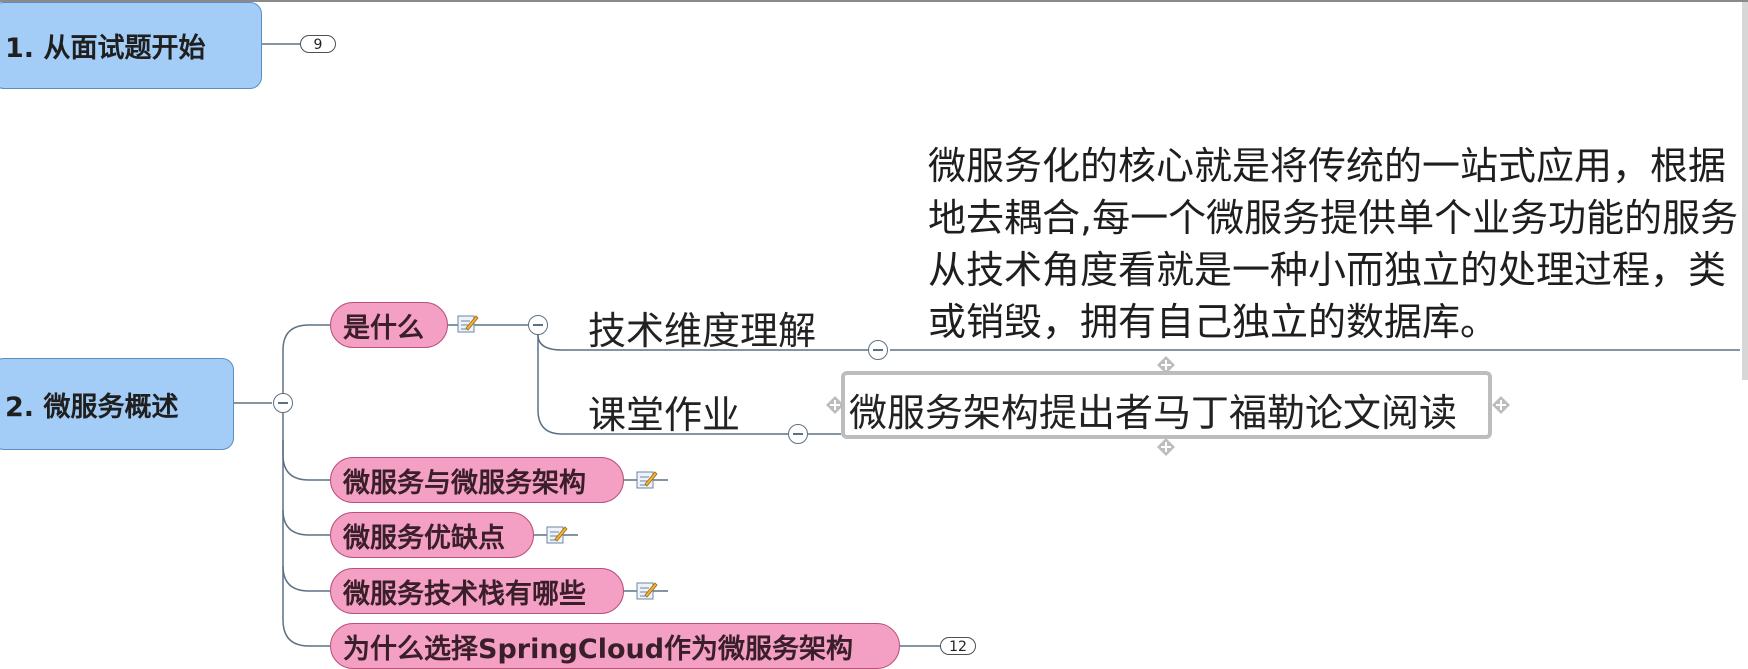 Image resolution: width=1748 pixels, height=669 pixels. What do you see at coordinates (702, 327) in the screenshot?
I see `node-tech-dimension: 技术维度理解` at bounding box center [702, 327].